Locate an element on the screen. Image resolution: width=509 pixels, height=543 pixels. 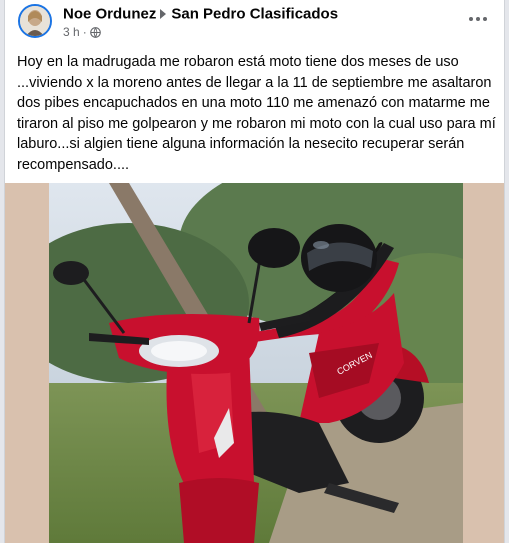
author-avatar is located at coordinates (35, 21).